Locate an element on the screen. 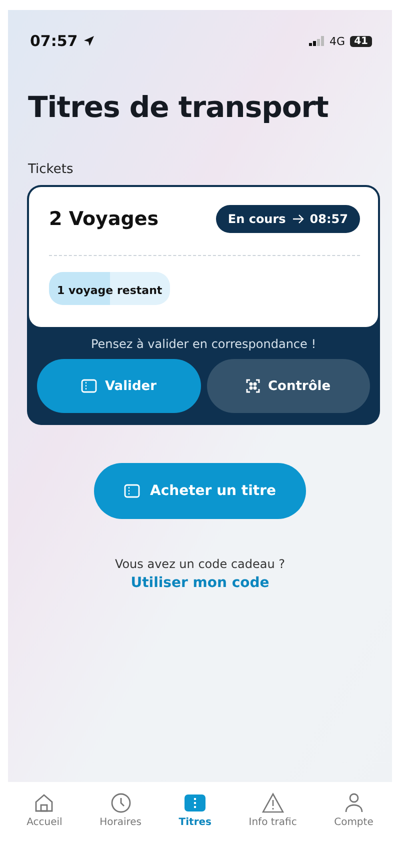 Image resolution: width=402 pixels, height=857 pixels. gift-code-question: Vous avez un code cadeau ? is located at coordinates (200, 564).